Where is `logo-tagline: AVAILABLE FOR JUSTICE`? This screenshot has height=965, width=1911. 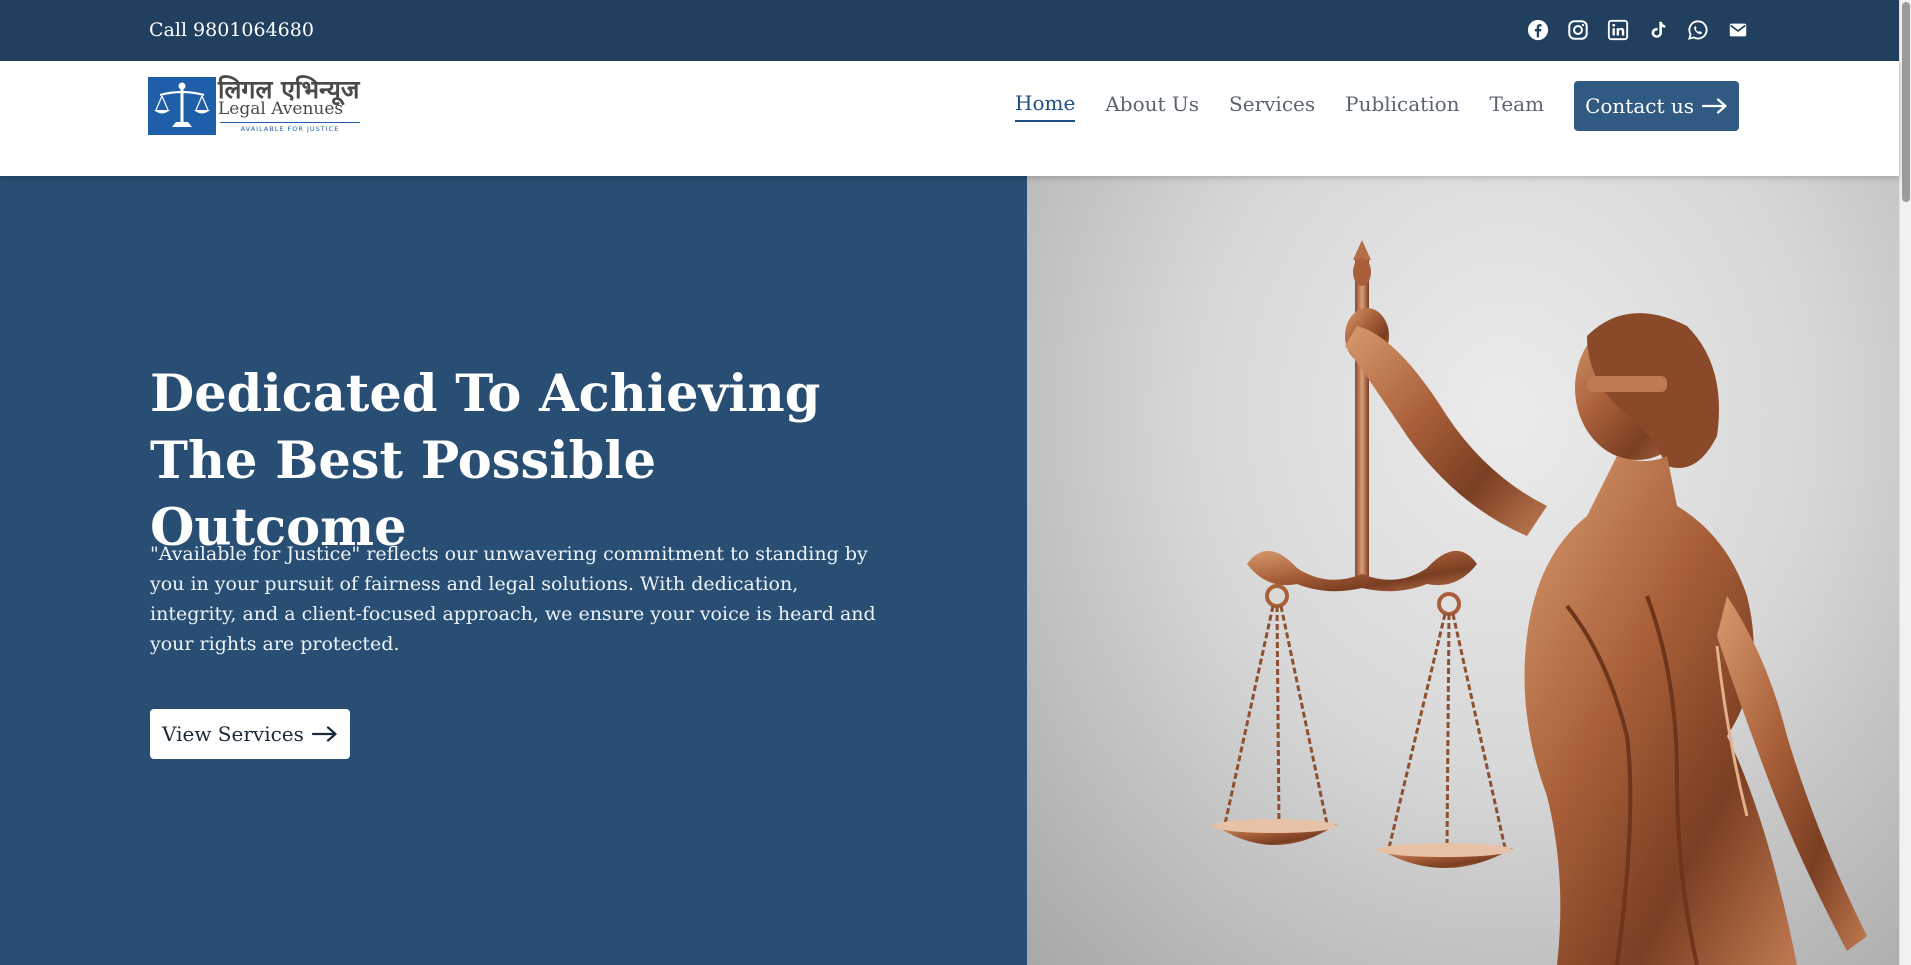 logo-tagline: AVAILABLE FOR JUSTICE is located at coordinates (290, 127).